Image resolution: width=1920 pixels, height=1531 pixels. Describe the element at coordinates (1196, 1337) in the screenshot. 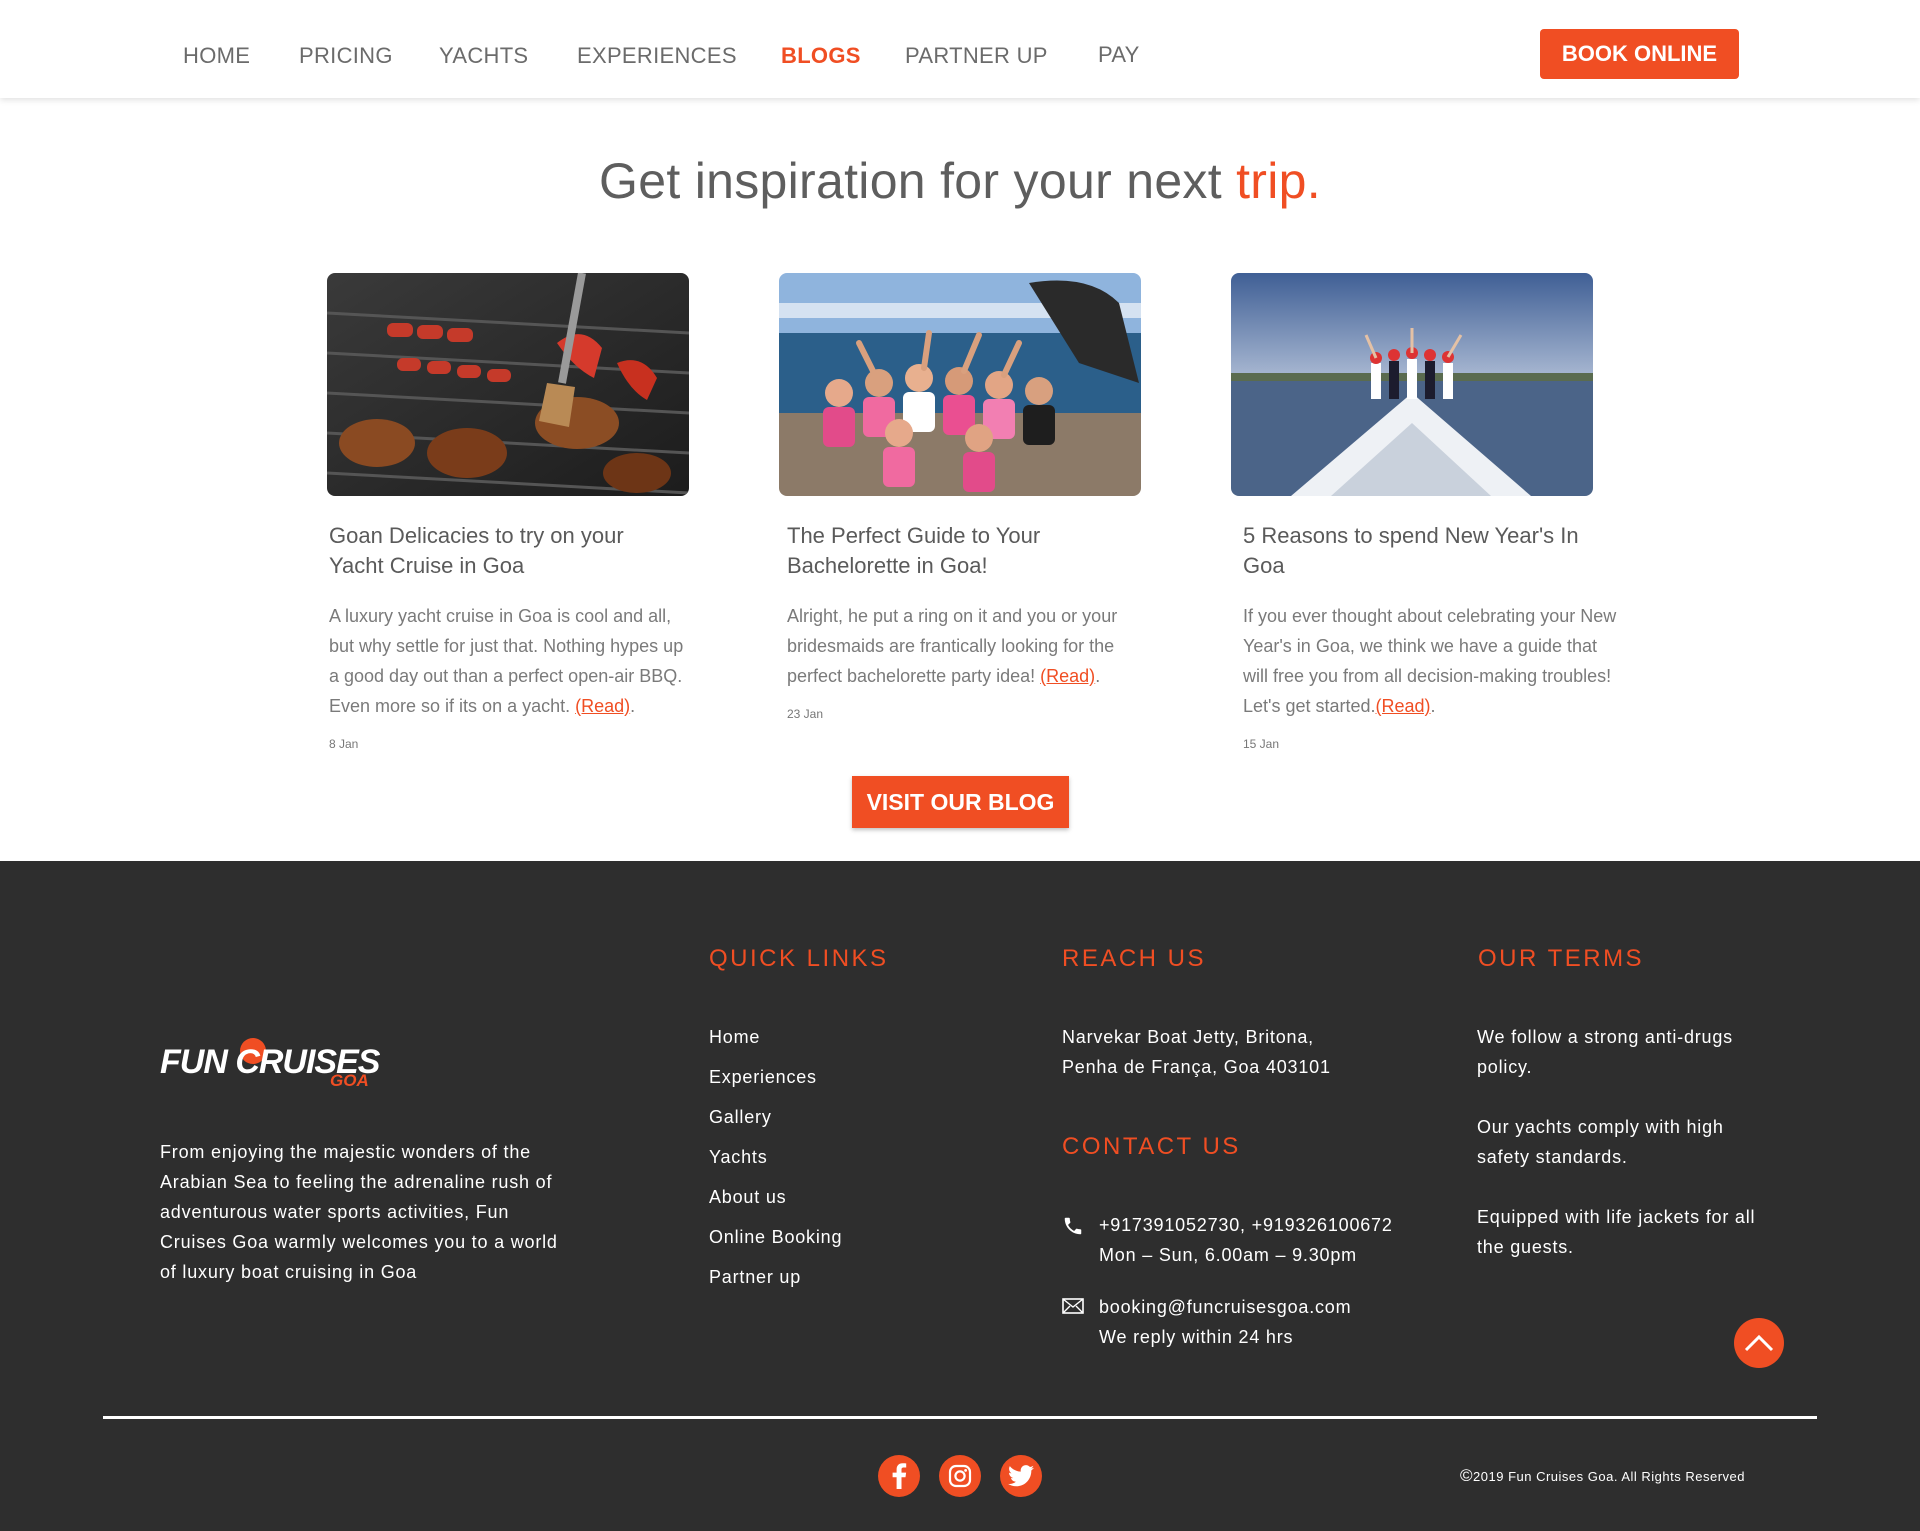

I see `reply-time: We reply within 24 hrs` at that location.